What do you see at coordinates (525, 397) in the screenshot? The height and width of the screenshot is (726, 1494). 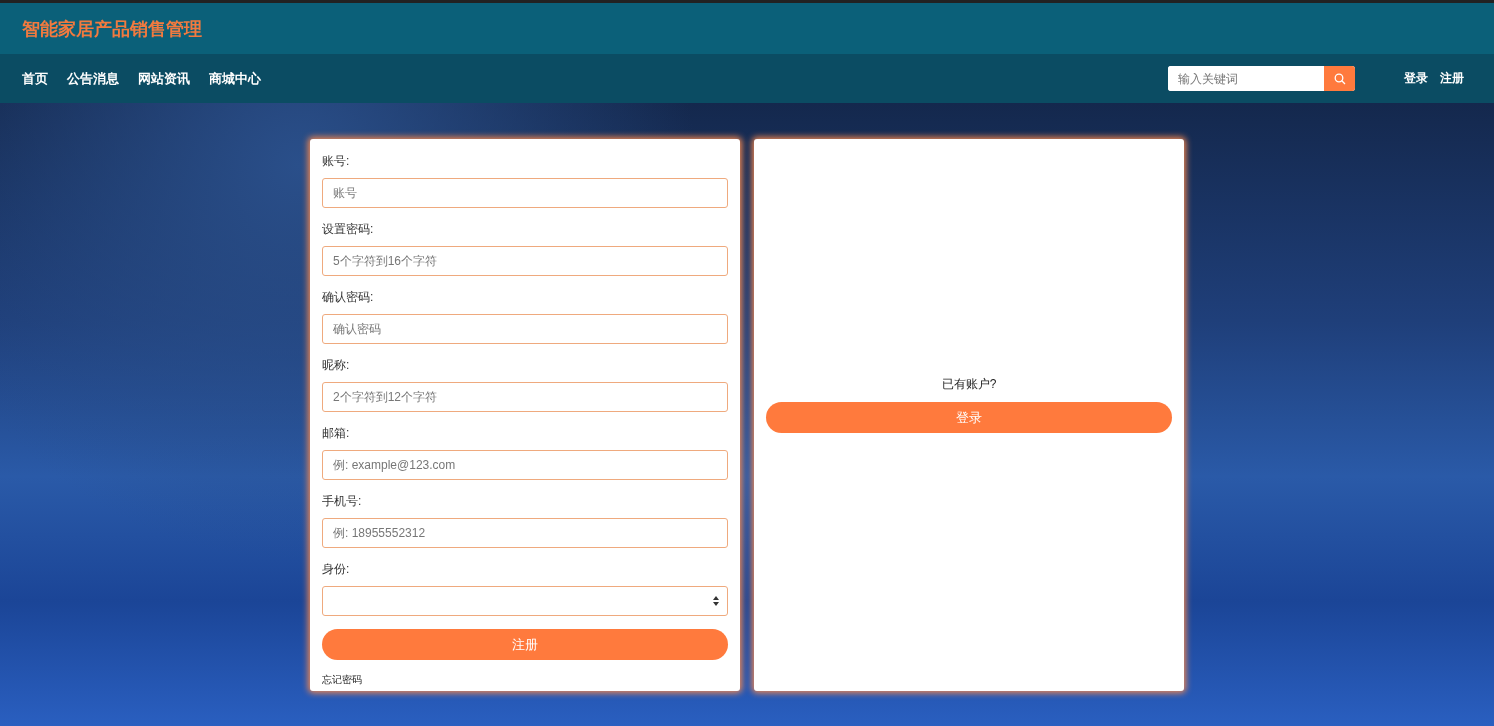 I see `input-field: 2个字符到12个字符` at bounding box center [525, 397].